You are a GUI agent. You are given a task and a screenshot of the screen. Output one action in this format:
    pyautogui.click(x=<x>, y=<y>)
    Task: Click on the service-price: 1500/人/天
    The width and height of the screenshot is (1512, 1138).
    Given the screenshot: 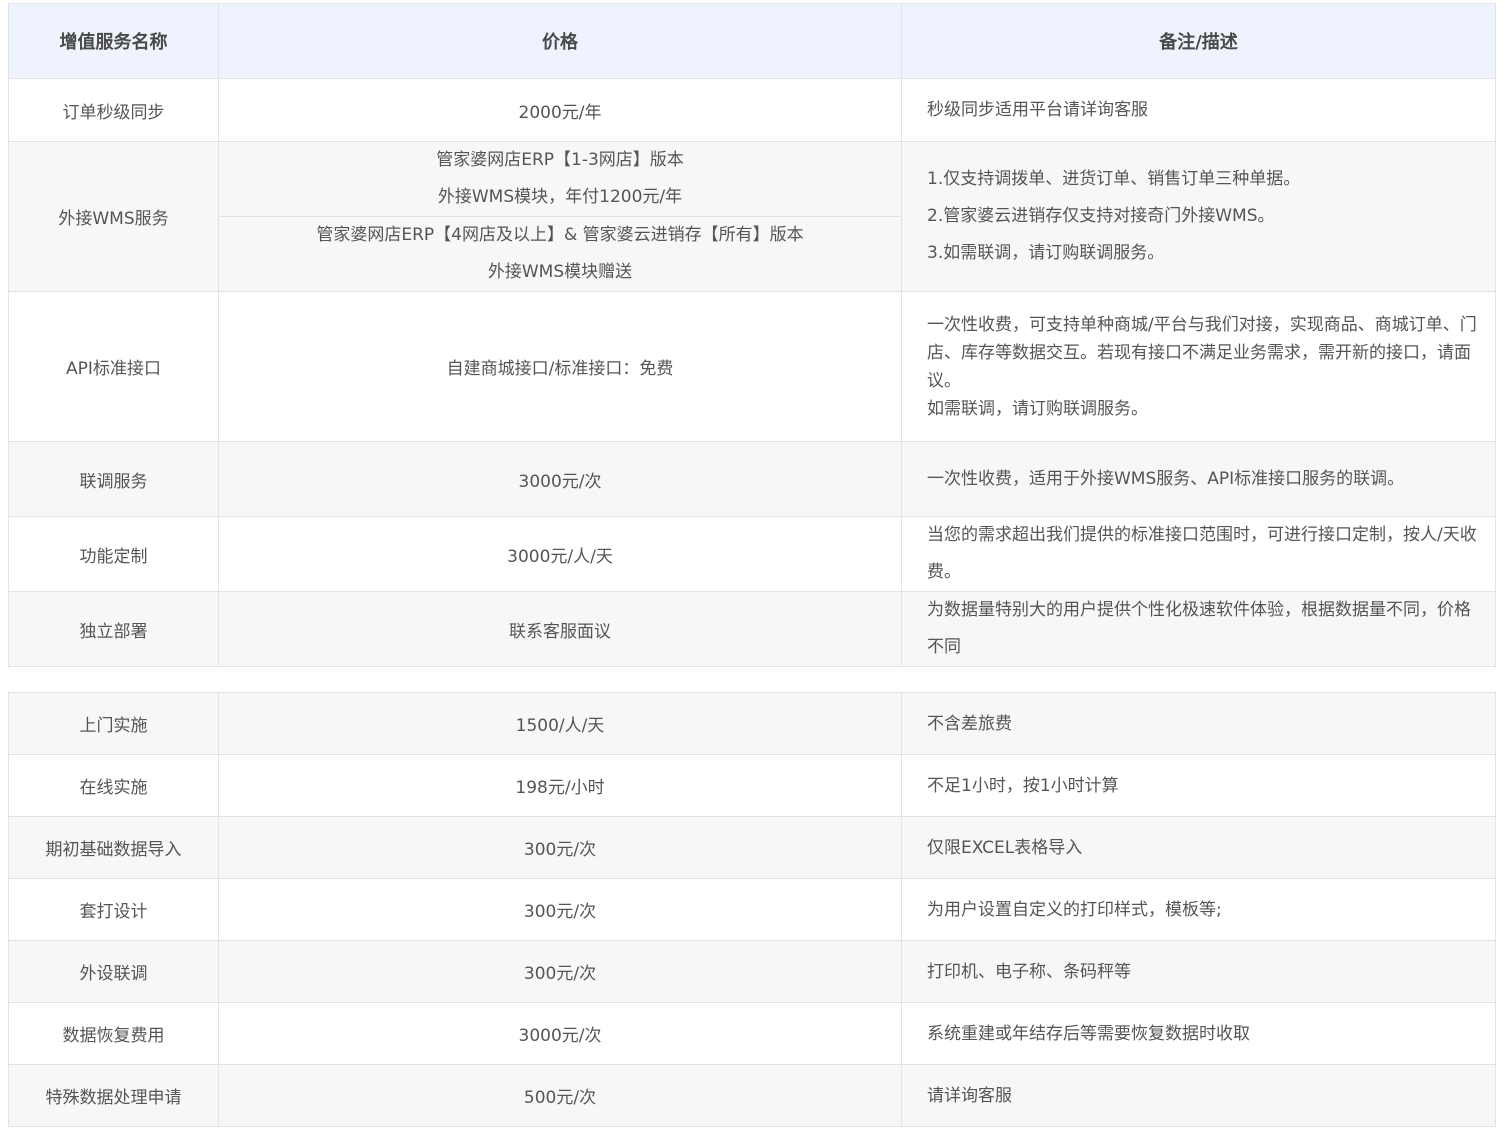 What is the action you would take?
    pyautogui.click(x=560, y=723)
    